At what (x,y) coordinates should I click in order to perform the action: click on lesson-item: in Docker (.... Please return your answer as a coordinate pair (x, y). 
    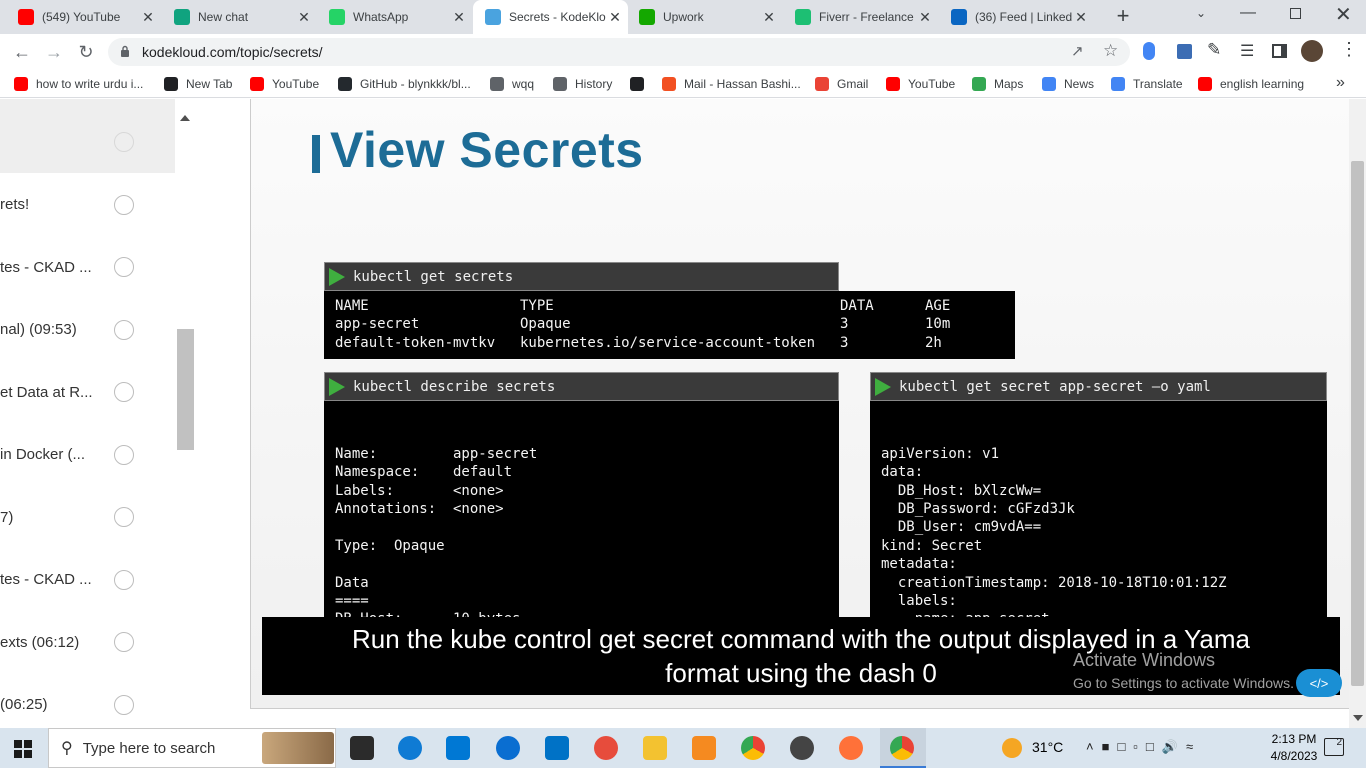
    Looking at the image, I should click on (87, 455).